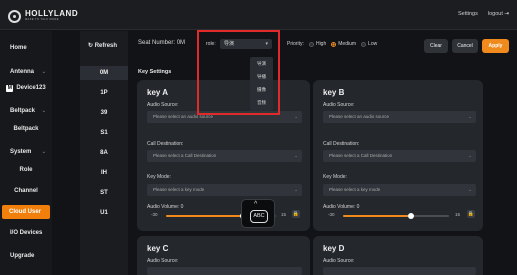 The image size is (517, 275). Describe the element at coordinates (211, 44) in the screenshot. I see `role-label: role:` at that location.